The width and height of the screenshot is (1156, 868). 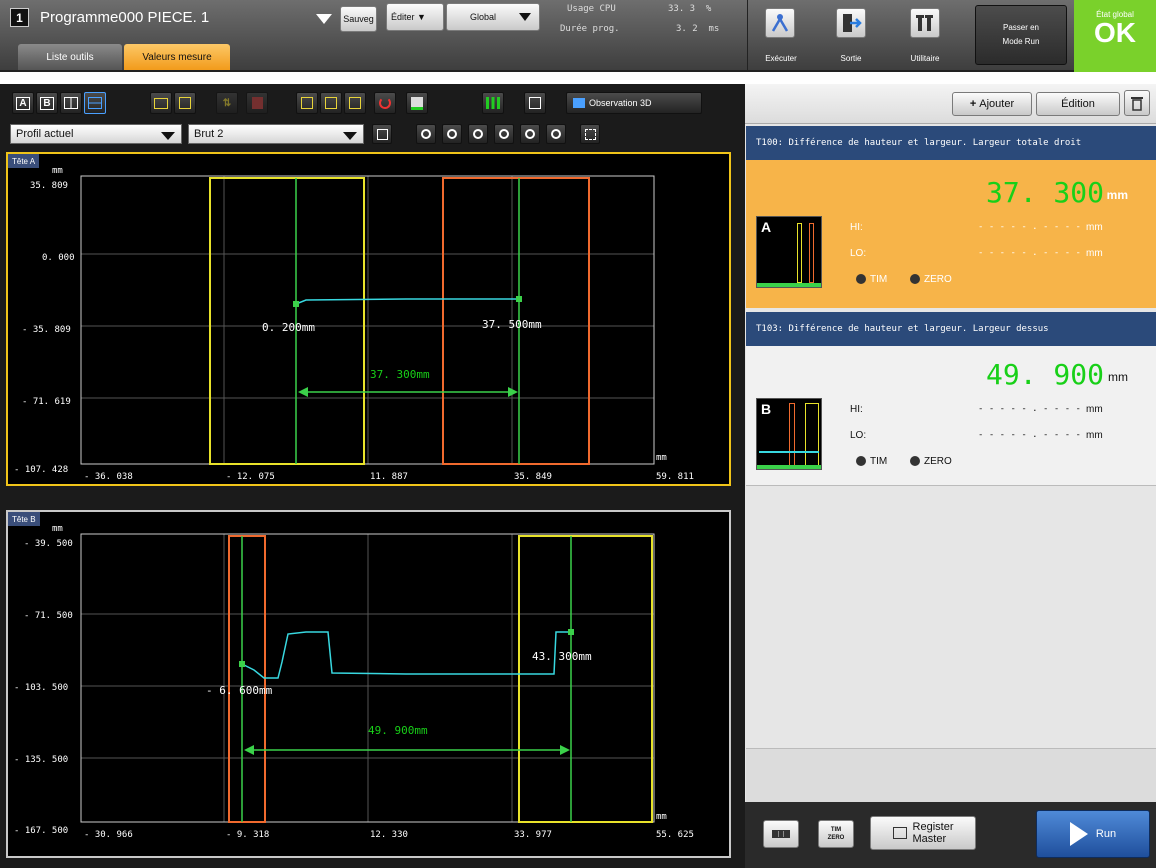 What do you see at coordinates (1078, 104) in the screenshot?
I see `edit-button: Édition` at bounding box center [1078, 104].